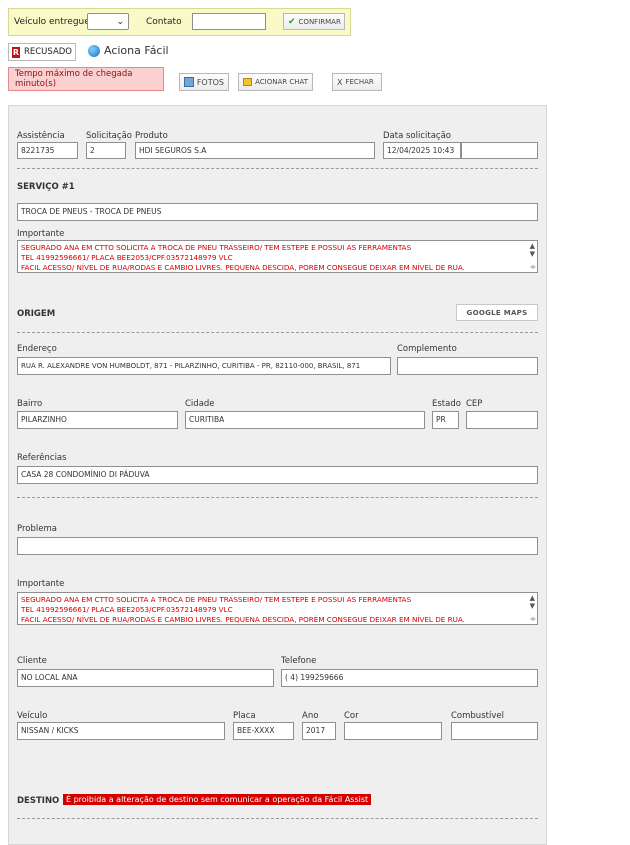 The image size is (630, 845). I want to click on cor-label: Cor, so click(351, 716).